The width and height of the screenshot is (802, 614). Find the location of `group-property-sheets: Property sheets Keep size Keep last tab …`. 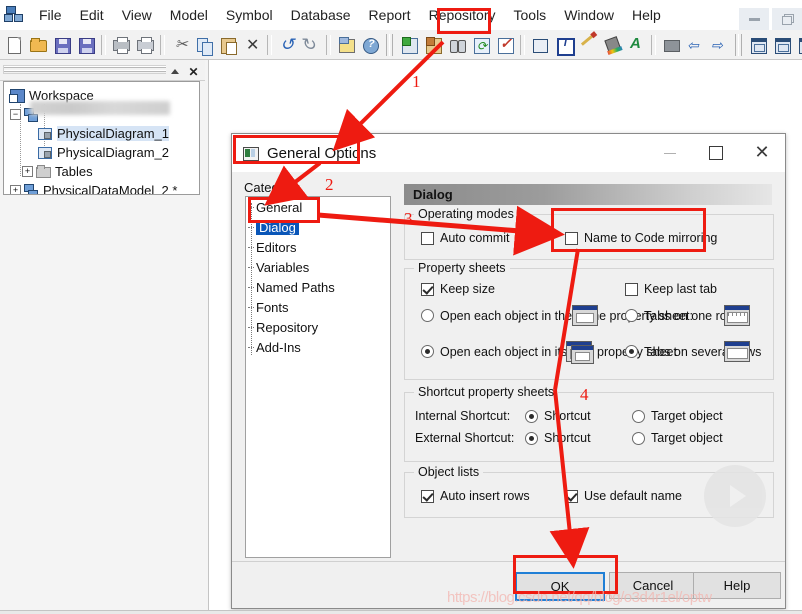

group-property-sheets: Property sheets Keep size Keep last tab … is located at coordinates (589, 320).